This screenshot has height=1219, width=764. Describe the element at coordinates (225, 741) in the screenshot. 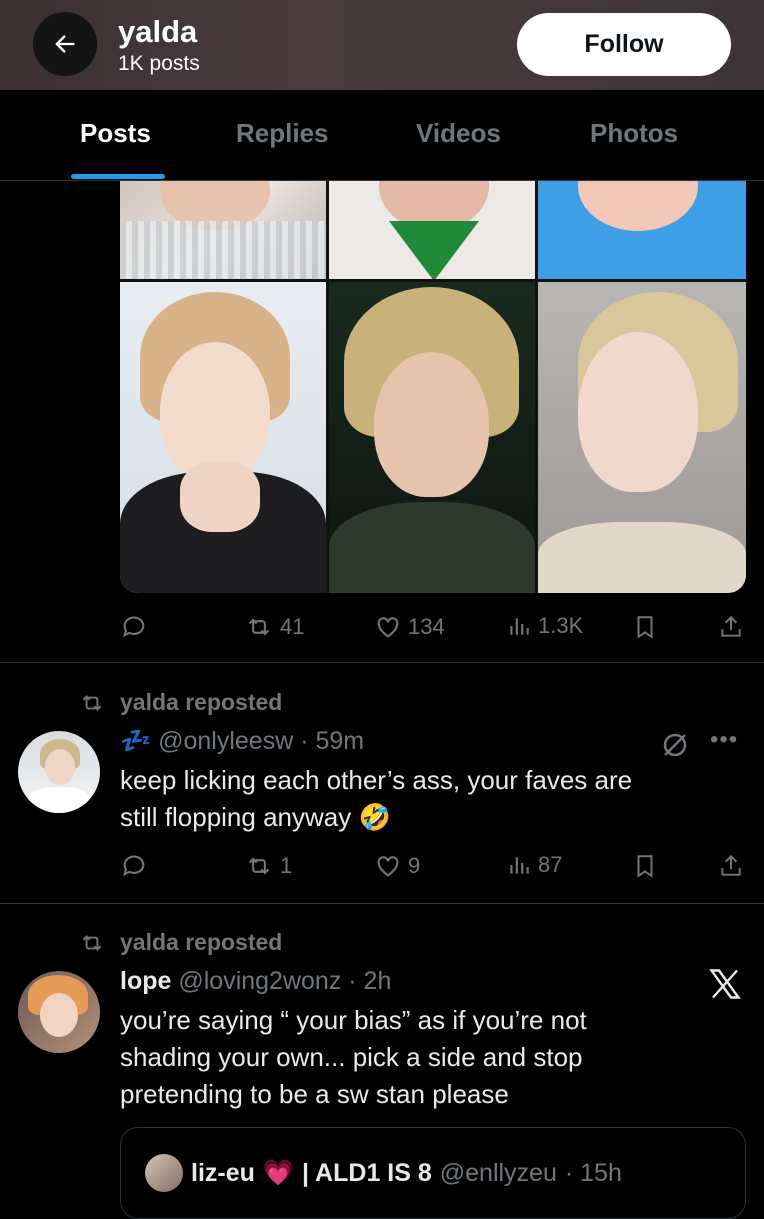

I see `author-handle: @onlyleesw` at that location.